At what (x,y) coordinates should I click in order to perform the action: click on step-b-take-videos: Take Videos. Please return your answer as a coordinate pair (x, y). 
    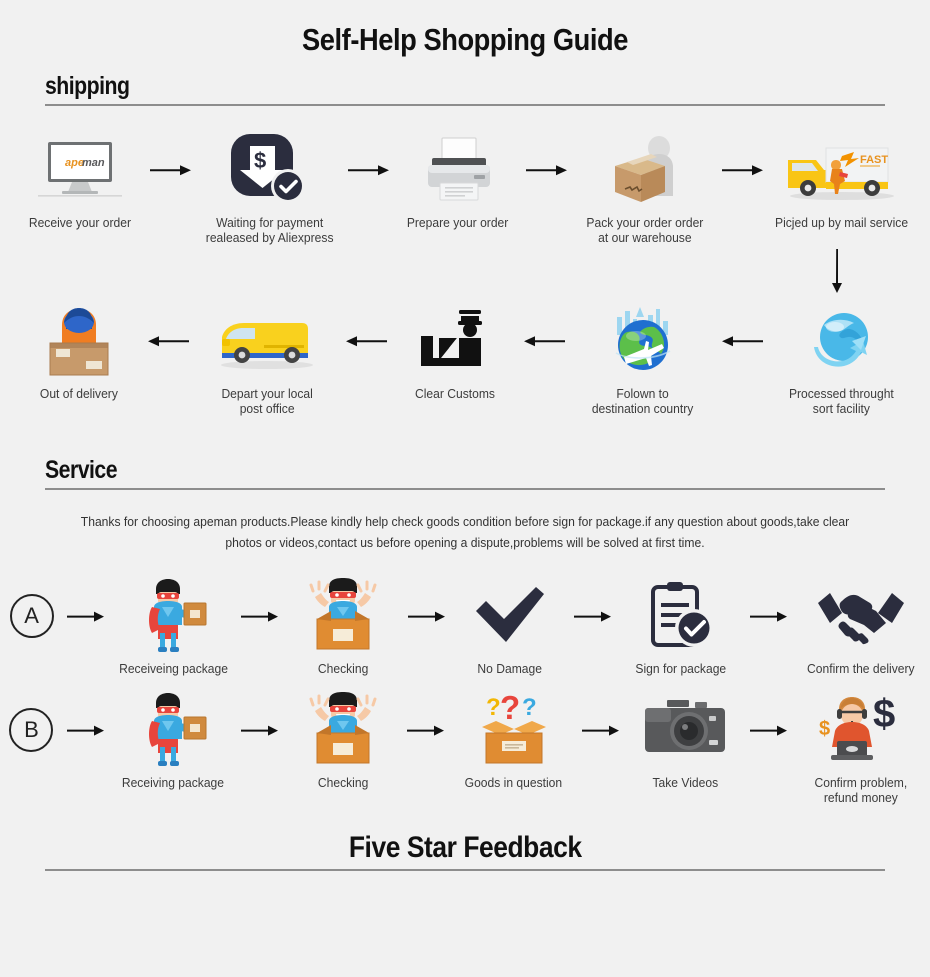
    Looking at the image, I should click on (685, 741).